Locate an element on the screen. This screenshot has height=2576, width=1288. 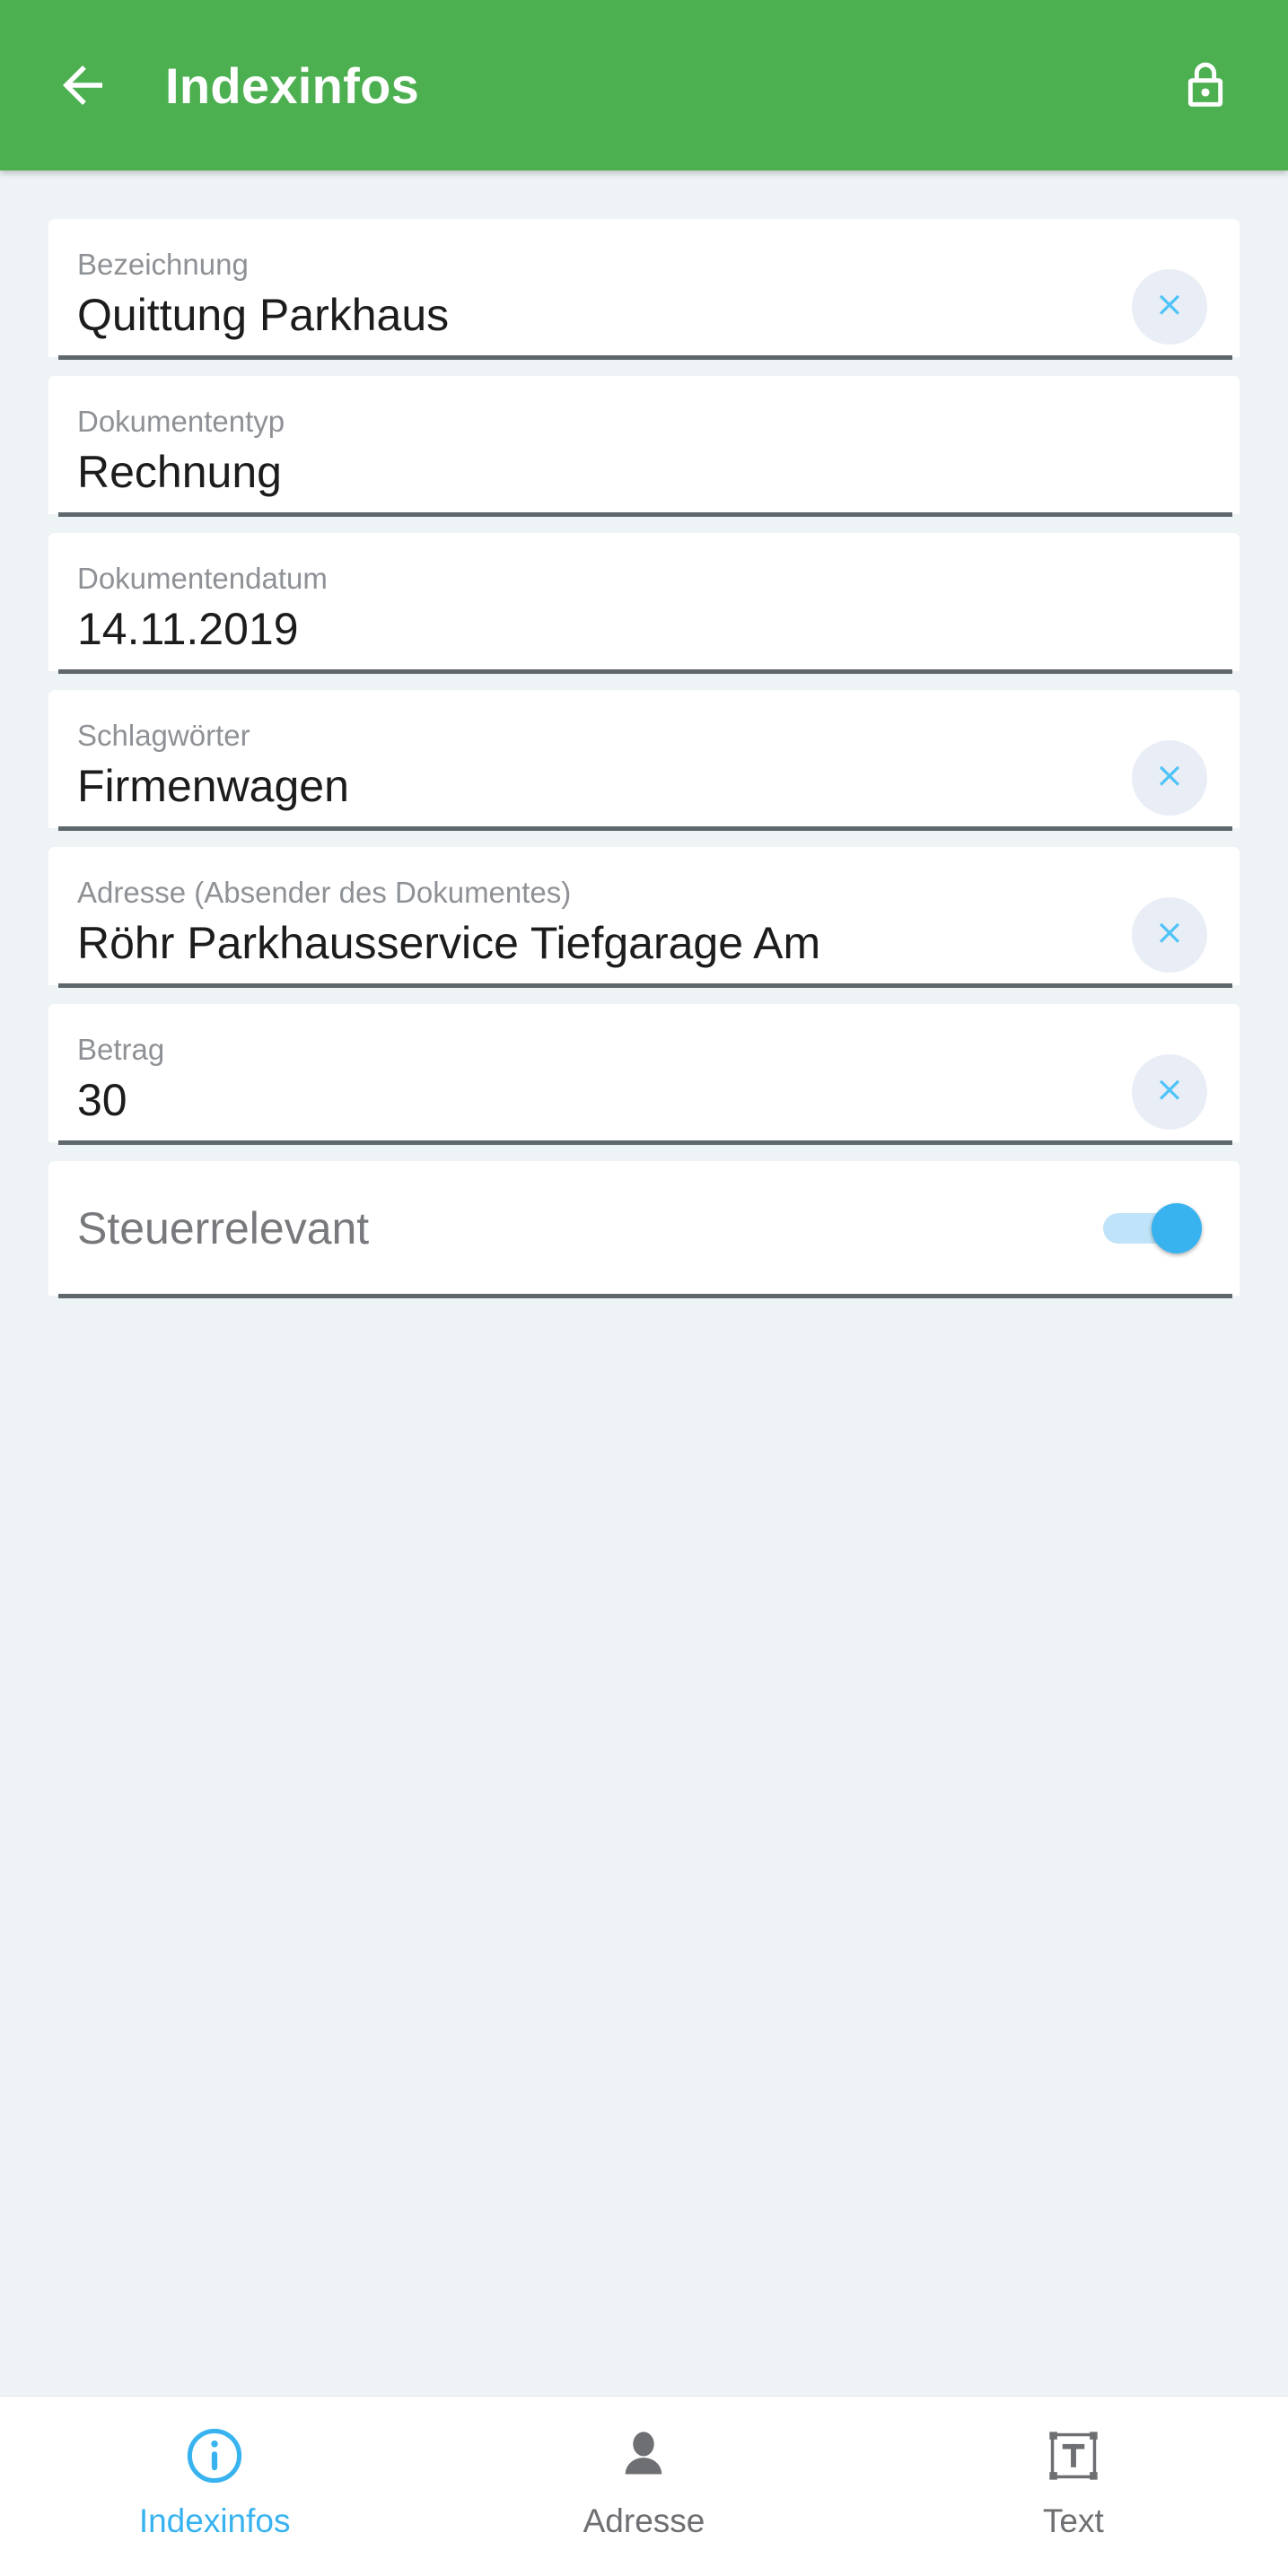
field-row: Dokumentendatum 14.11.2019 is located at coordinates (642, 615).